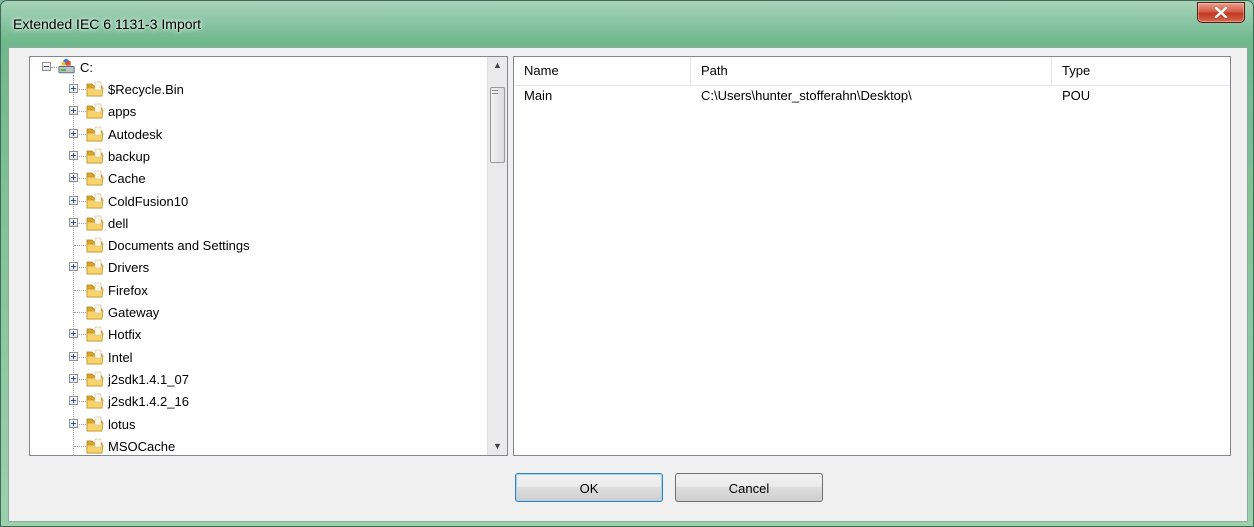 The image size is (1254, 527). I want to click on tree-item: j2sdk1.4.2_16, so click(259, 402).